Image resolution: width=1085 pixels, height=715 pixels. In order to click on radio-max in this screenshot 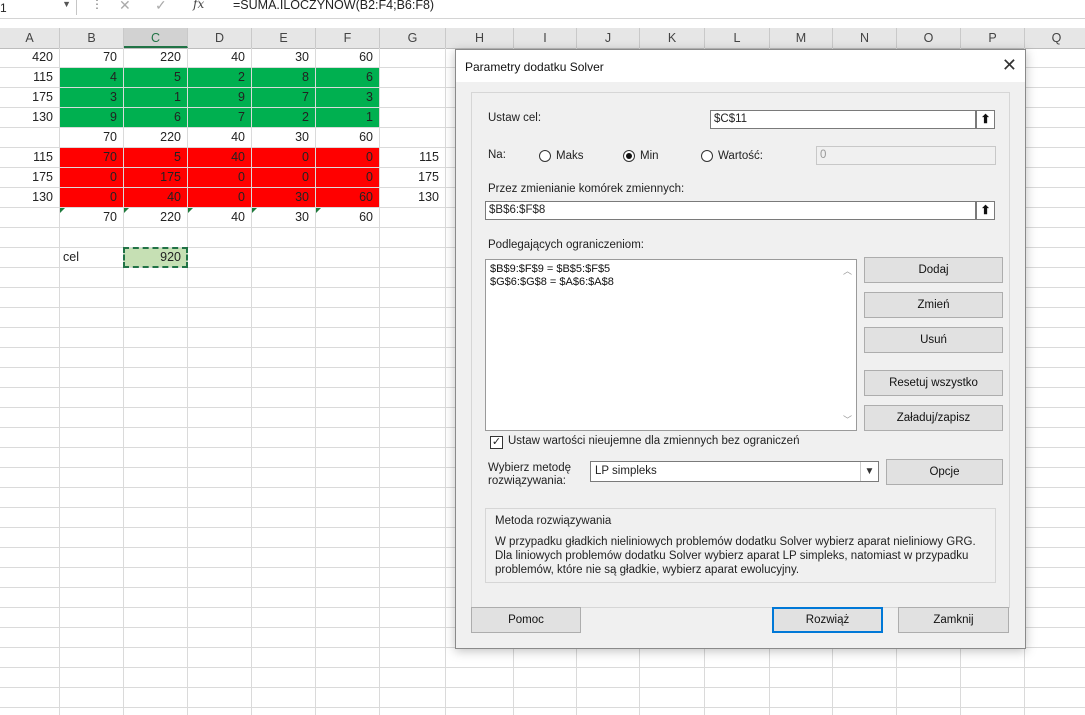, I will do `click(545, 156)`.